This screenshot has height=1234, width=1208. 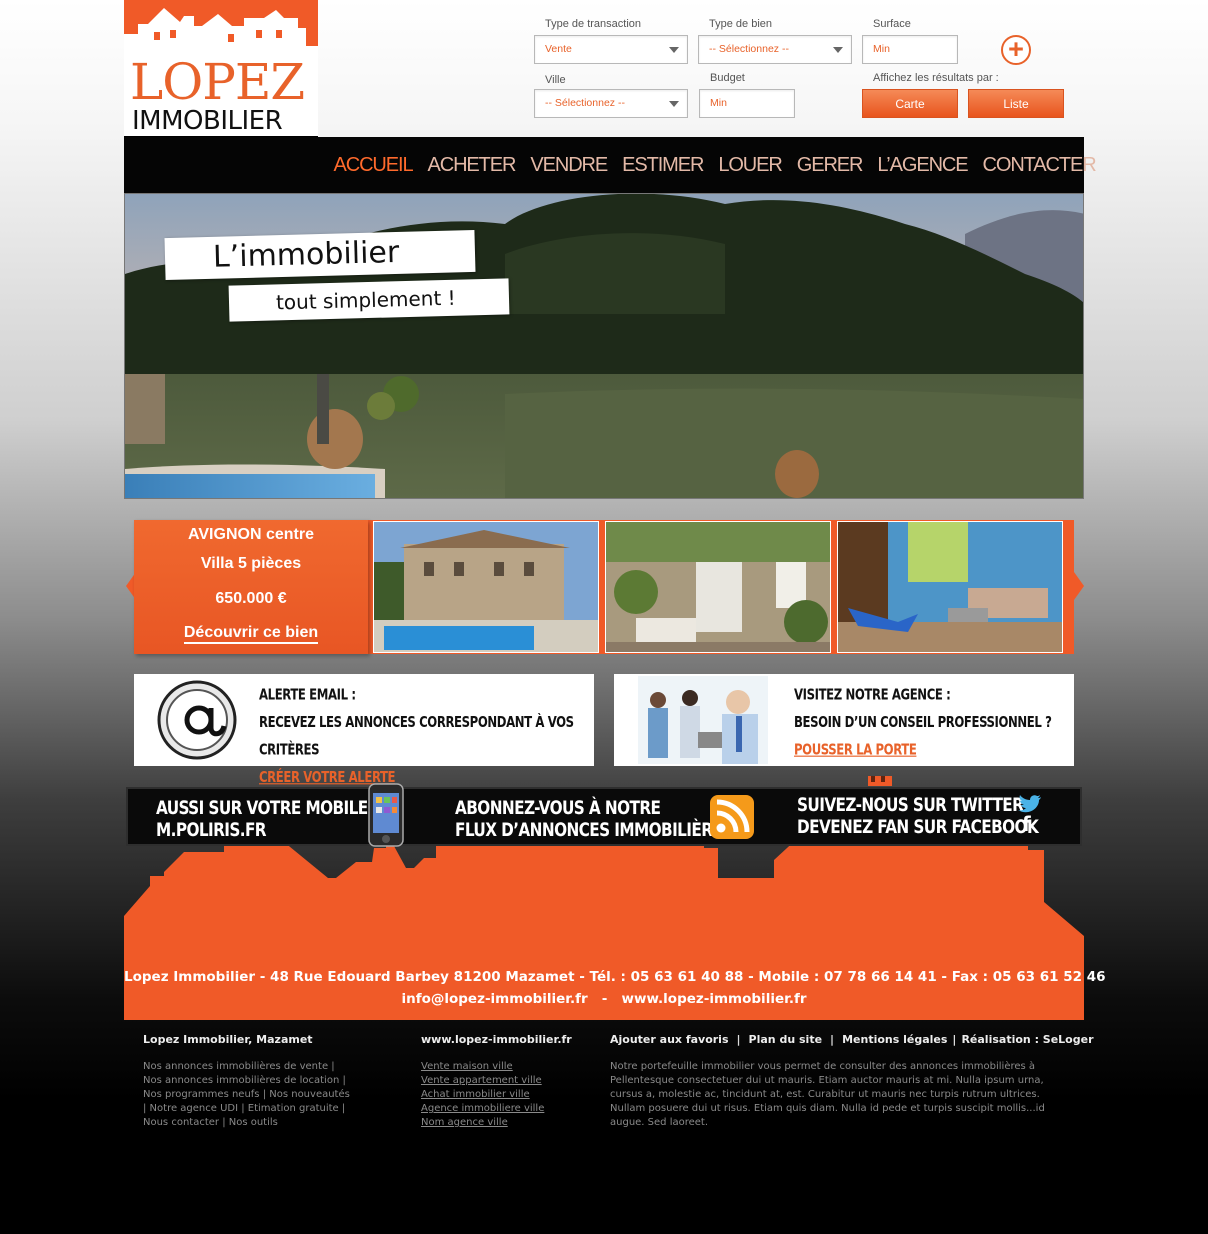 I want to click on twitter-line: Suivez-nous sur Twitter, so click(x=917, y=805).